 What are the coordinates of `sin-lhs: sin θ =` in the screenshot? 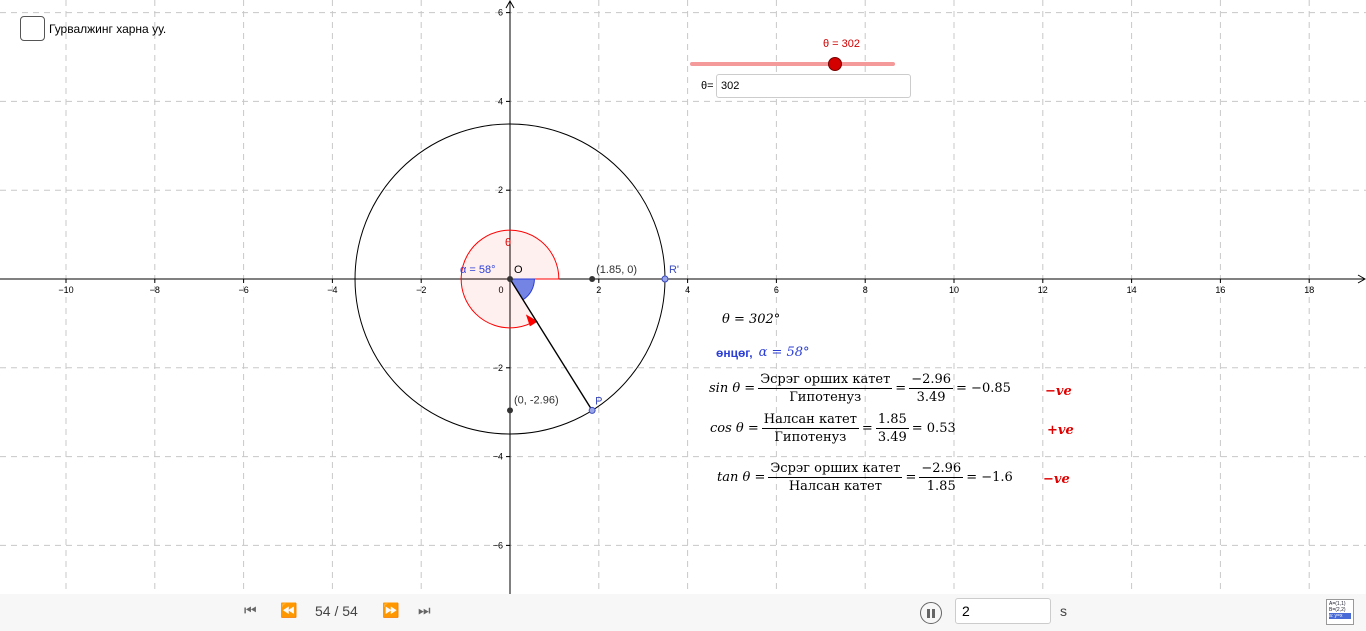 It's located at (732, 388).